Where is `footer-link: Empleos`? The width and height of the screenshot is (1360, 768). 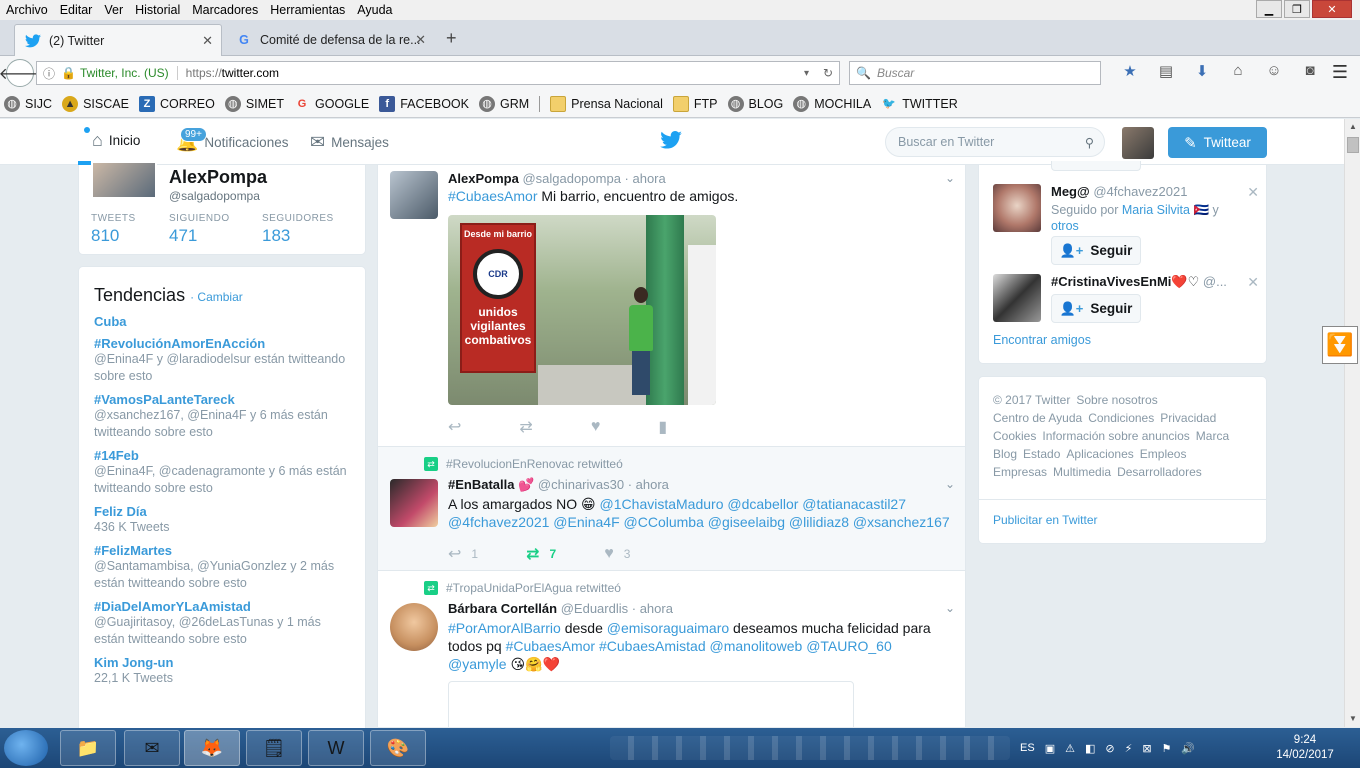 footer-link: Empleos is located at coordinates (1163, 454).